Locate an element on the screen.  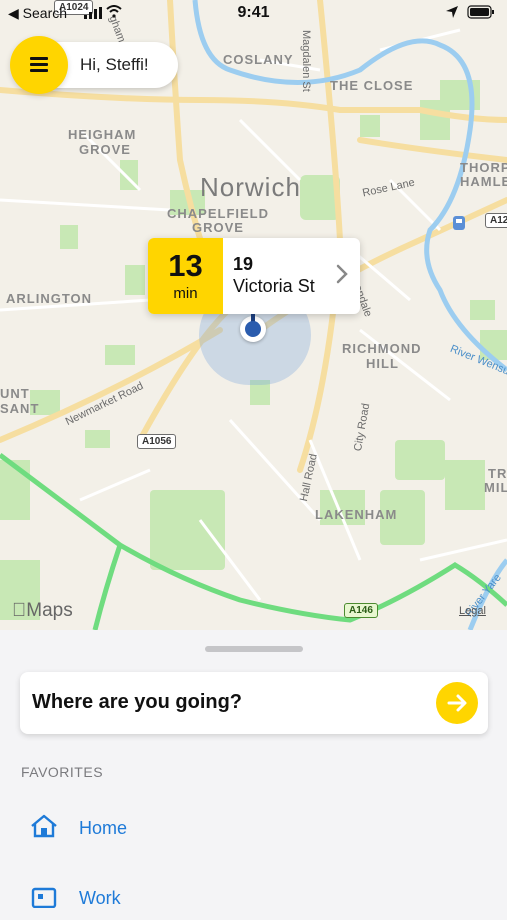
home-icon is located at coordinates (44, 826).